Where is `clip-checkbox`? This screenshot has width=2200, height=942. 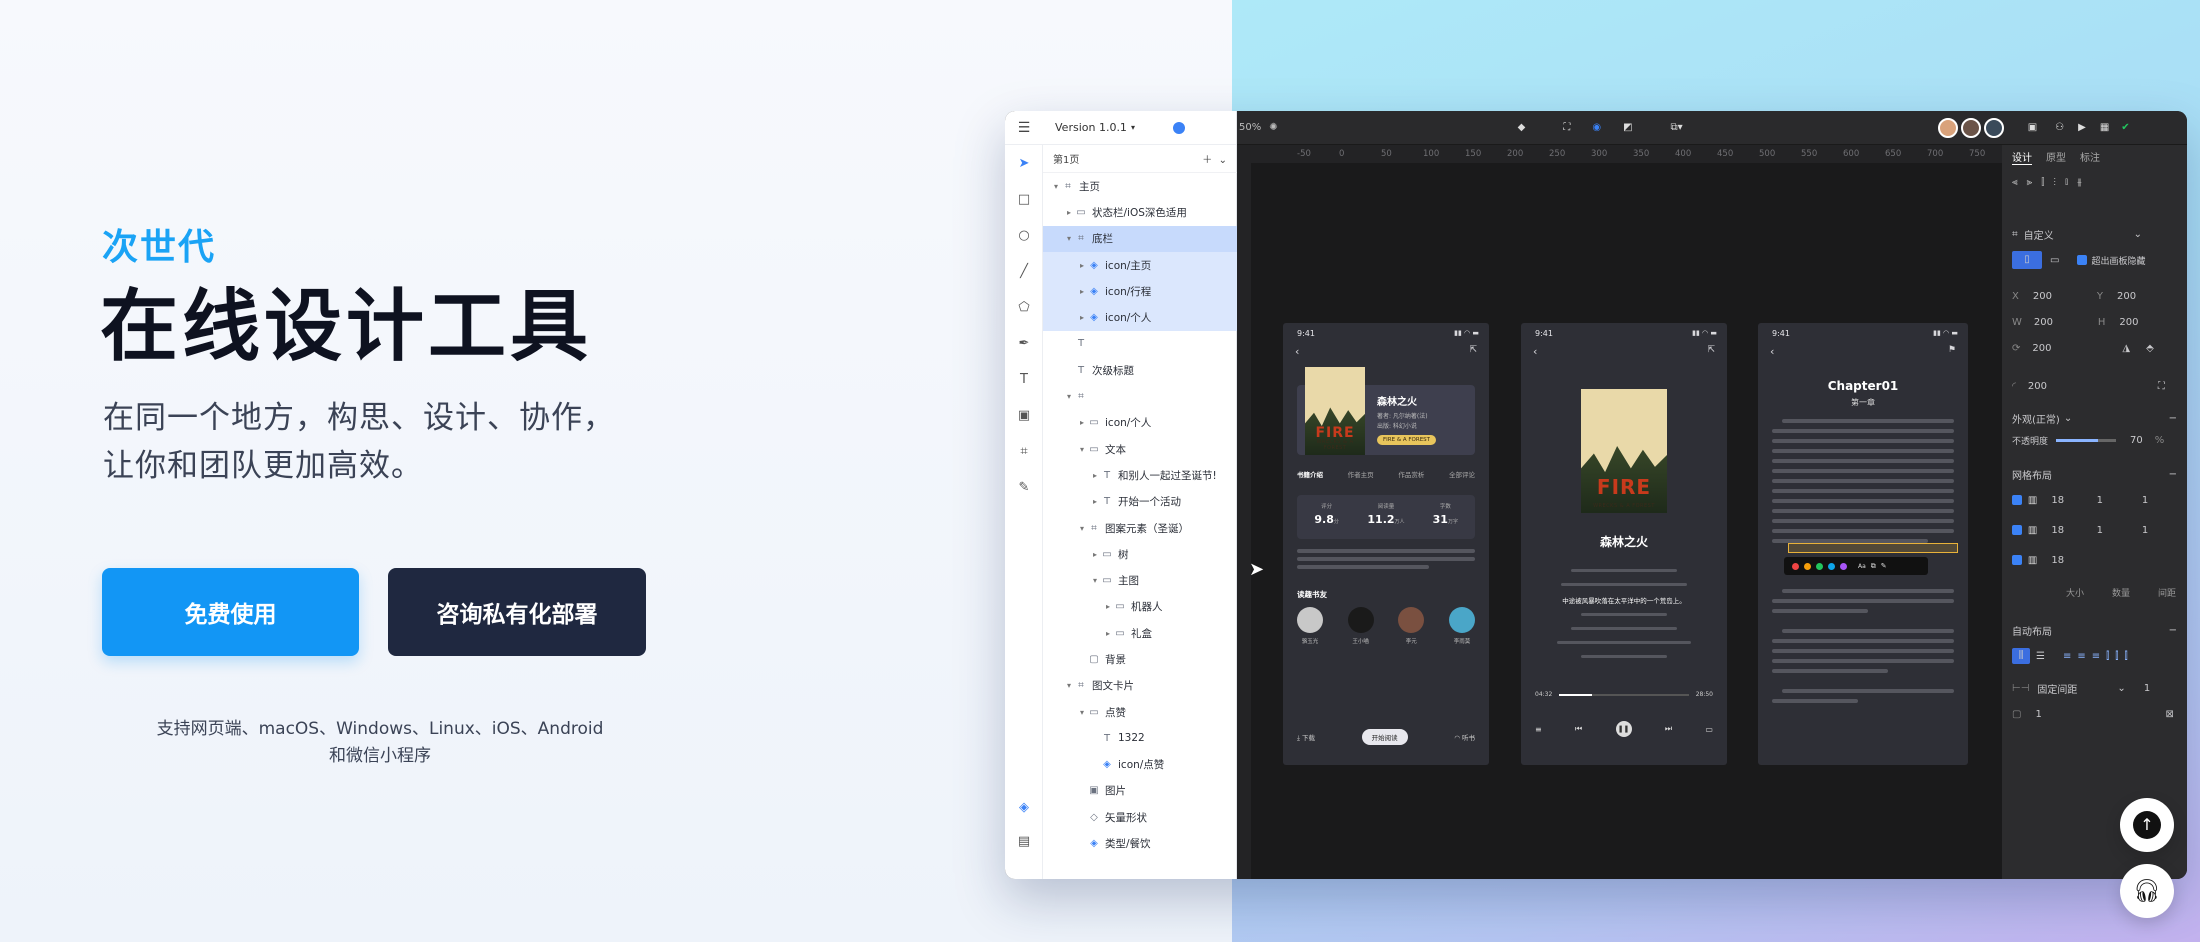 clip-checkbox is located at coordinates (2082, 260).